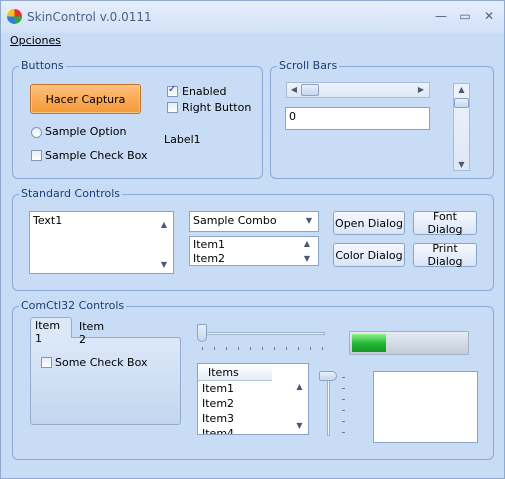  Describe the element at coordinates (164, 224) in the screenshot. I see `textarea-scroll-up-icon: ▲` at that location.